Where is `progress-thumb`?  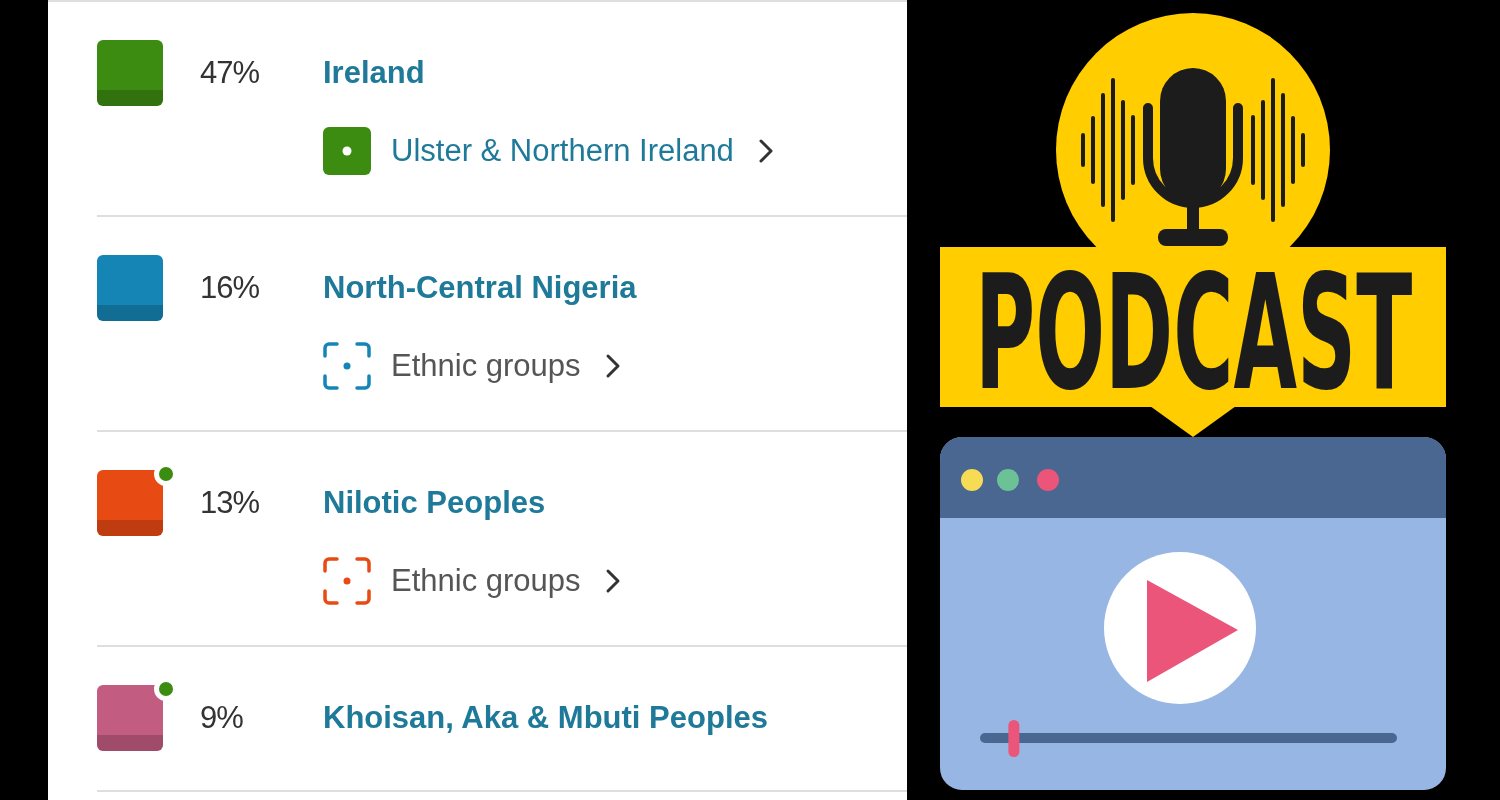 progress-thumb is located at coordinates (1014, 738).